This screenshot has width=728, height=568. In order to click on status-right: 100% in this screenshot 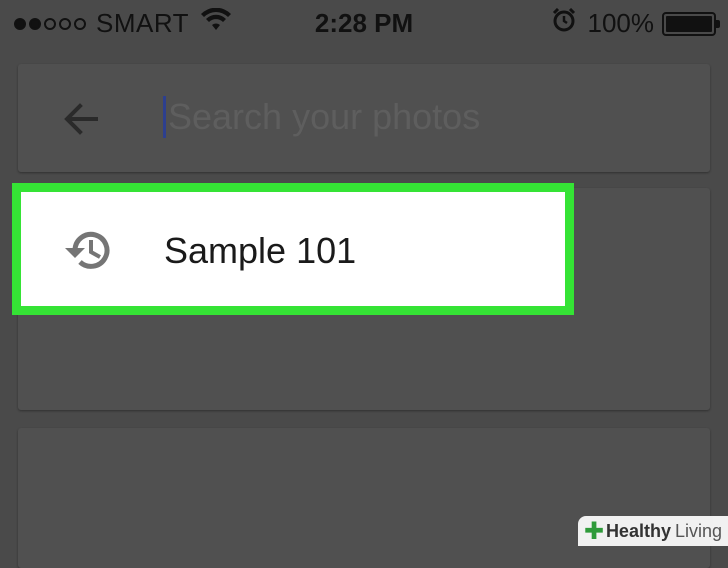, I will do `click(636, 23)`.